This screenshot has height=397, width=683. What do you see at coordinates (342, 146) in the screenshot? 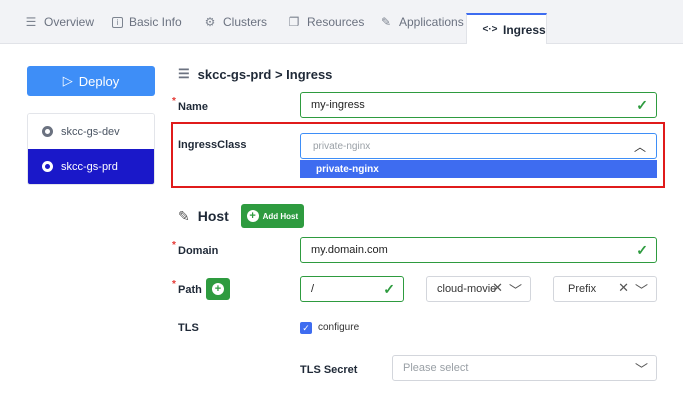
I see `ingressclass-placeholder: private-nginx` at bounding box center [342, 146].